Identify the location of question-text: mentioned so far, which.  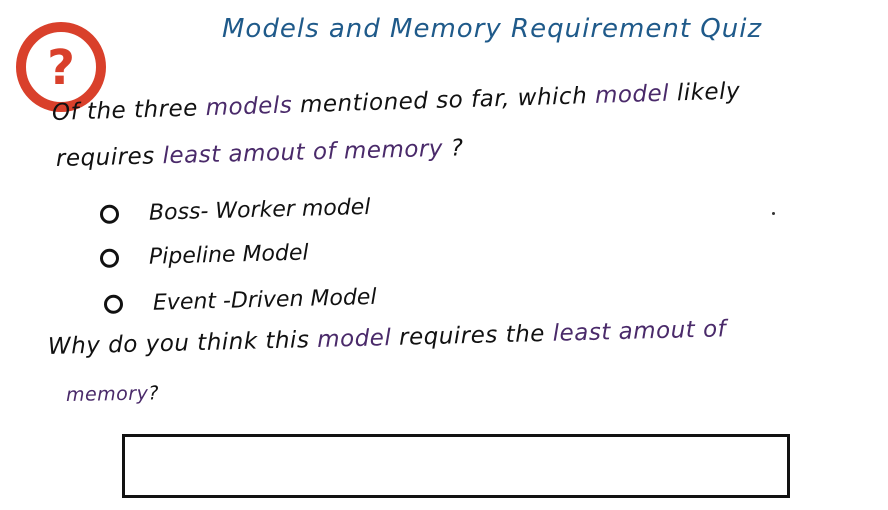
(443, 100).